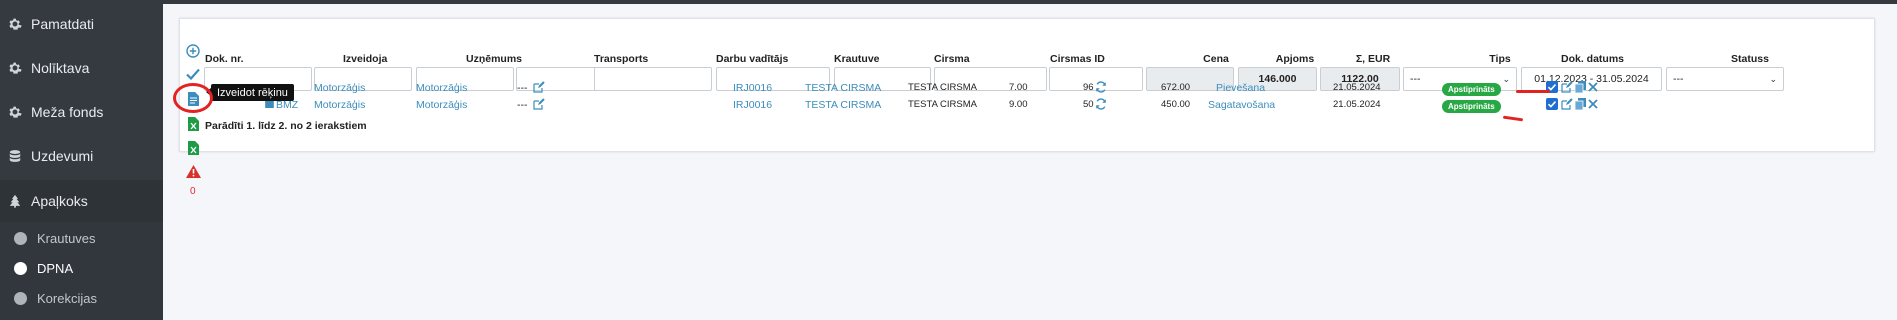 This screenshot has width=1897, height=320. I want to click on cell-apjoms: 50, so click(1088, 104).